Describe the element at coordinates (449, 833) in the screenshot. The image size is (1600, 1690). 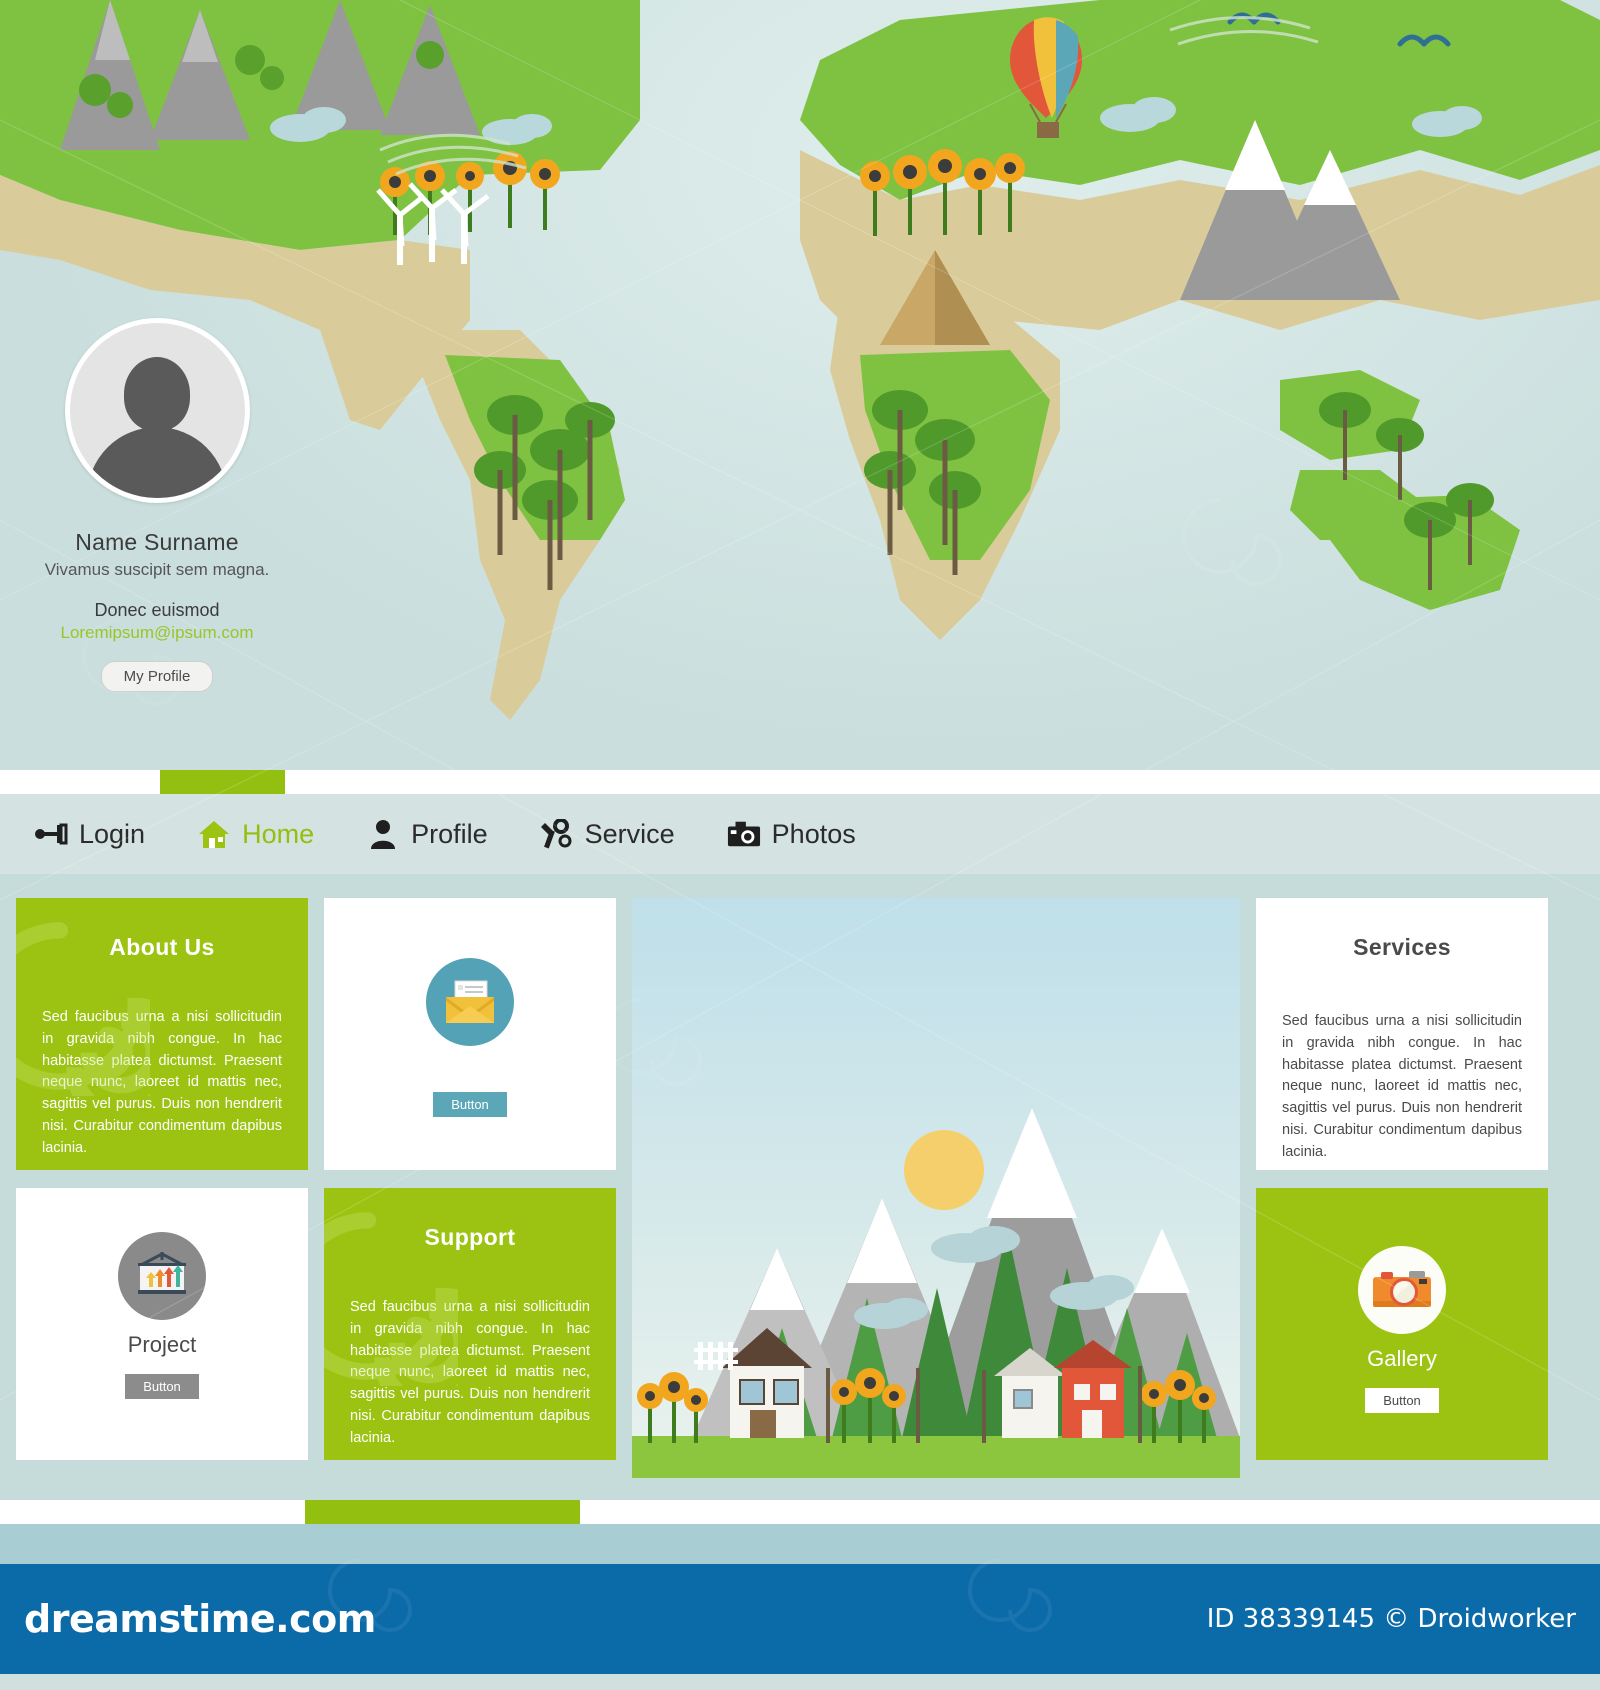
I see `nav-label-profile: Profile` at that location.